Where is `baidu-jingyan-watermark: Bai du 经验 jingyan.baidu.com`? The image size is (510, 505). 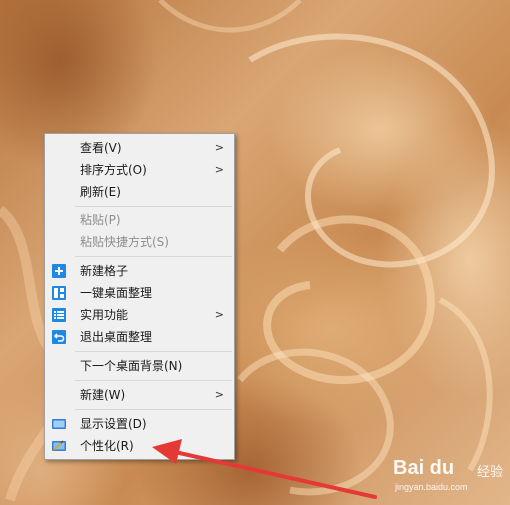 baidu-jingyan-watermark: Bai du 经验 jingyan.baidu.com is located at coordinates (449, 475).